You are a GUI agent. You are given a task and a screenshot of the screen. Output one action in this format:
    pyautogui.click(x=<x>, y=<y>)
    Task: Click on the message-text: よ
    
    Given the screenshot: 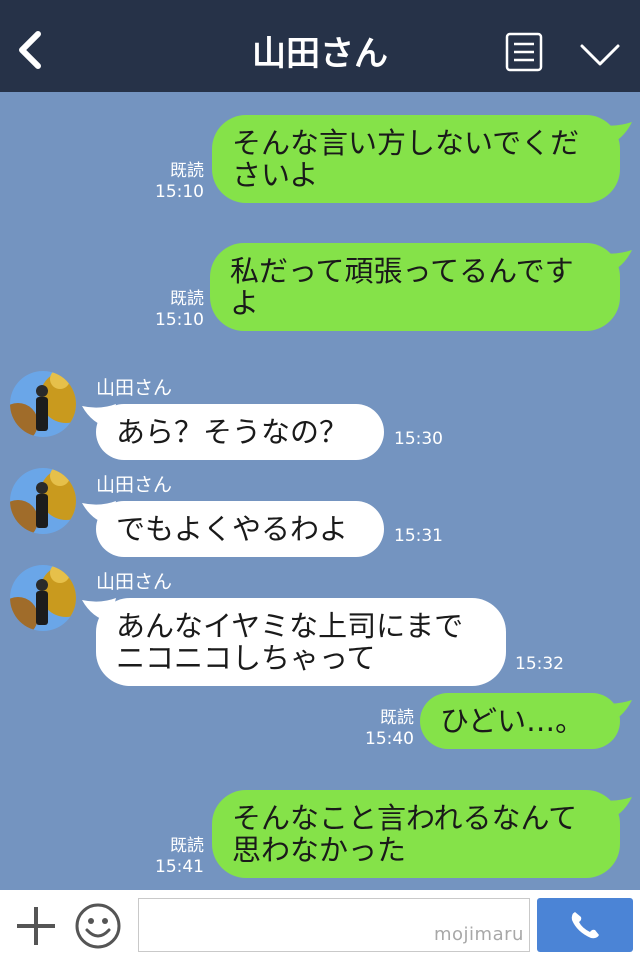 What is the action you would take?
    pyautogui.click(x=245, y=303)
    